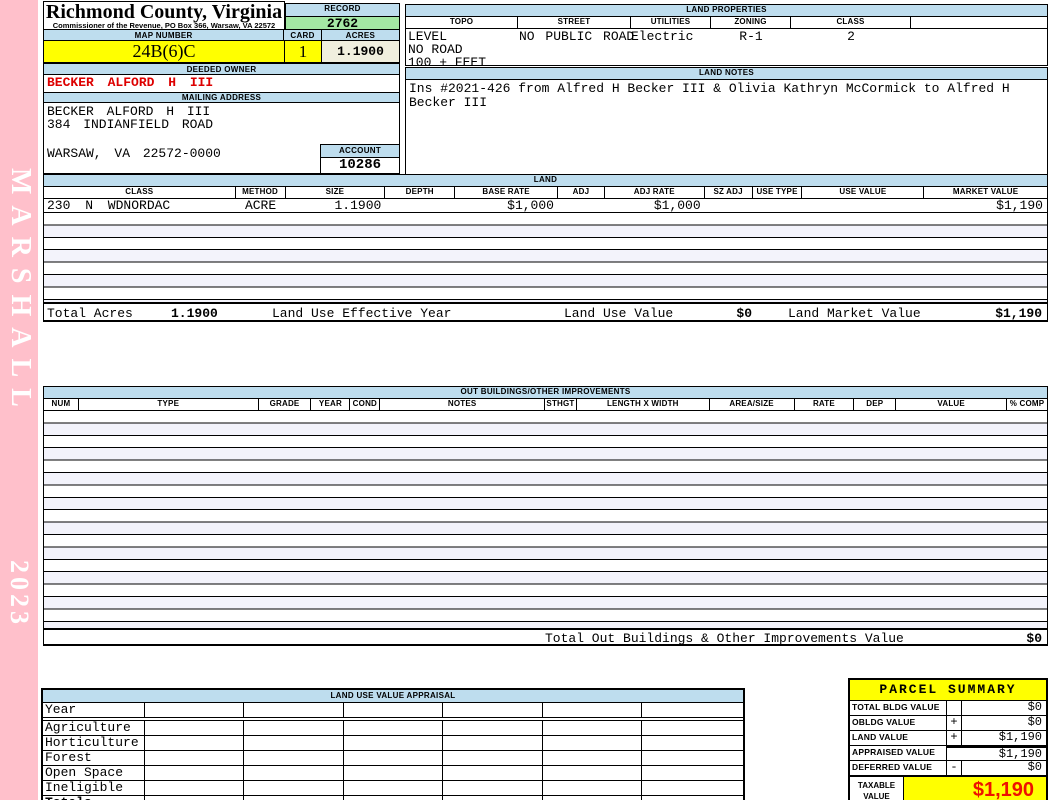 Image resolution: width=1050 pixels, height=800 pixels. What do you see at coordinates (726, 23) in the screenshot?
I see `land-properties-header-row: TOPO STREET UTILITIES ZONING CLASS` at bounding box center [726, 23].